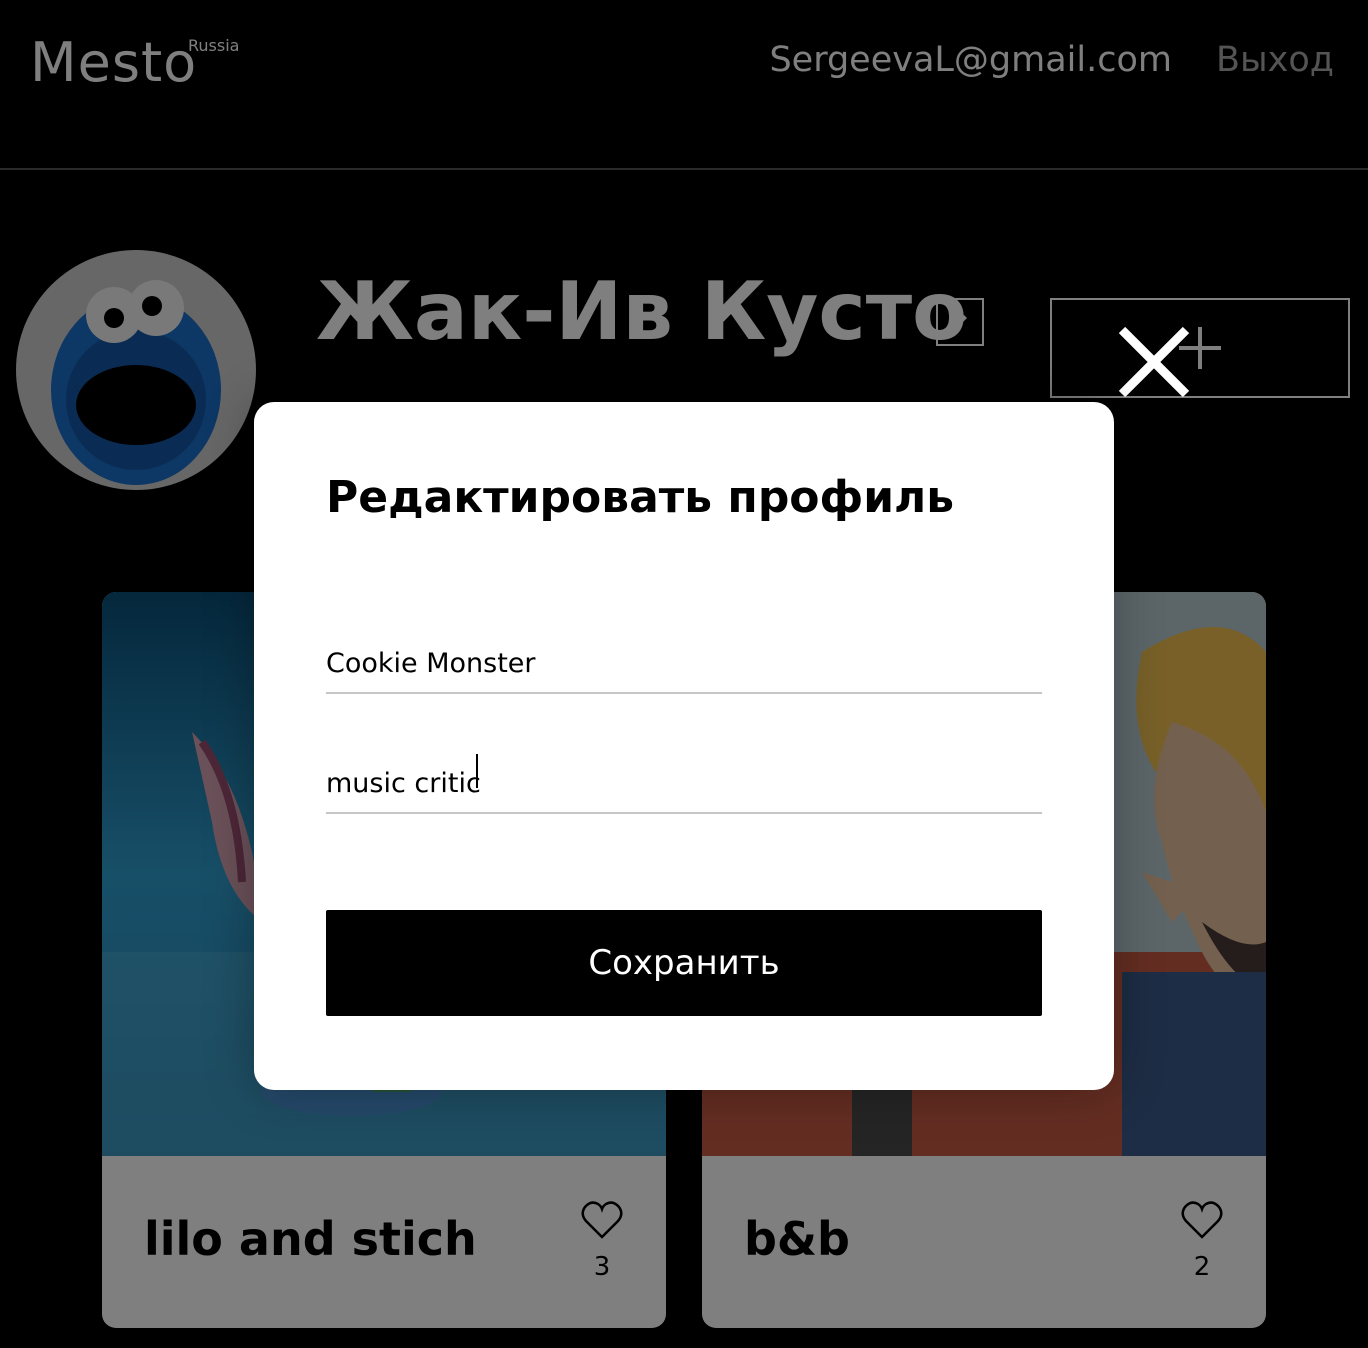 The image size is (1368, 1348). What do you see at coordinates (684, 664) in the screenshot?
I see `name-input` at bounding box center [684, 664].